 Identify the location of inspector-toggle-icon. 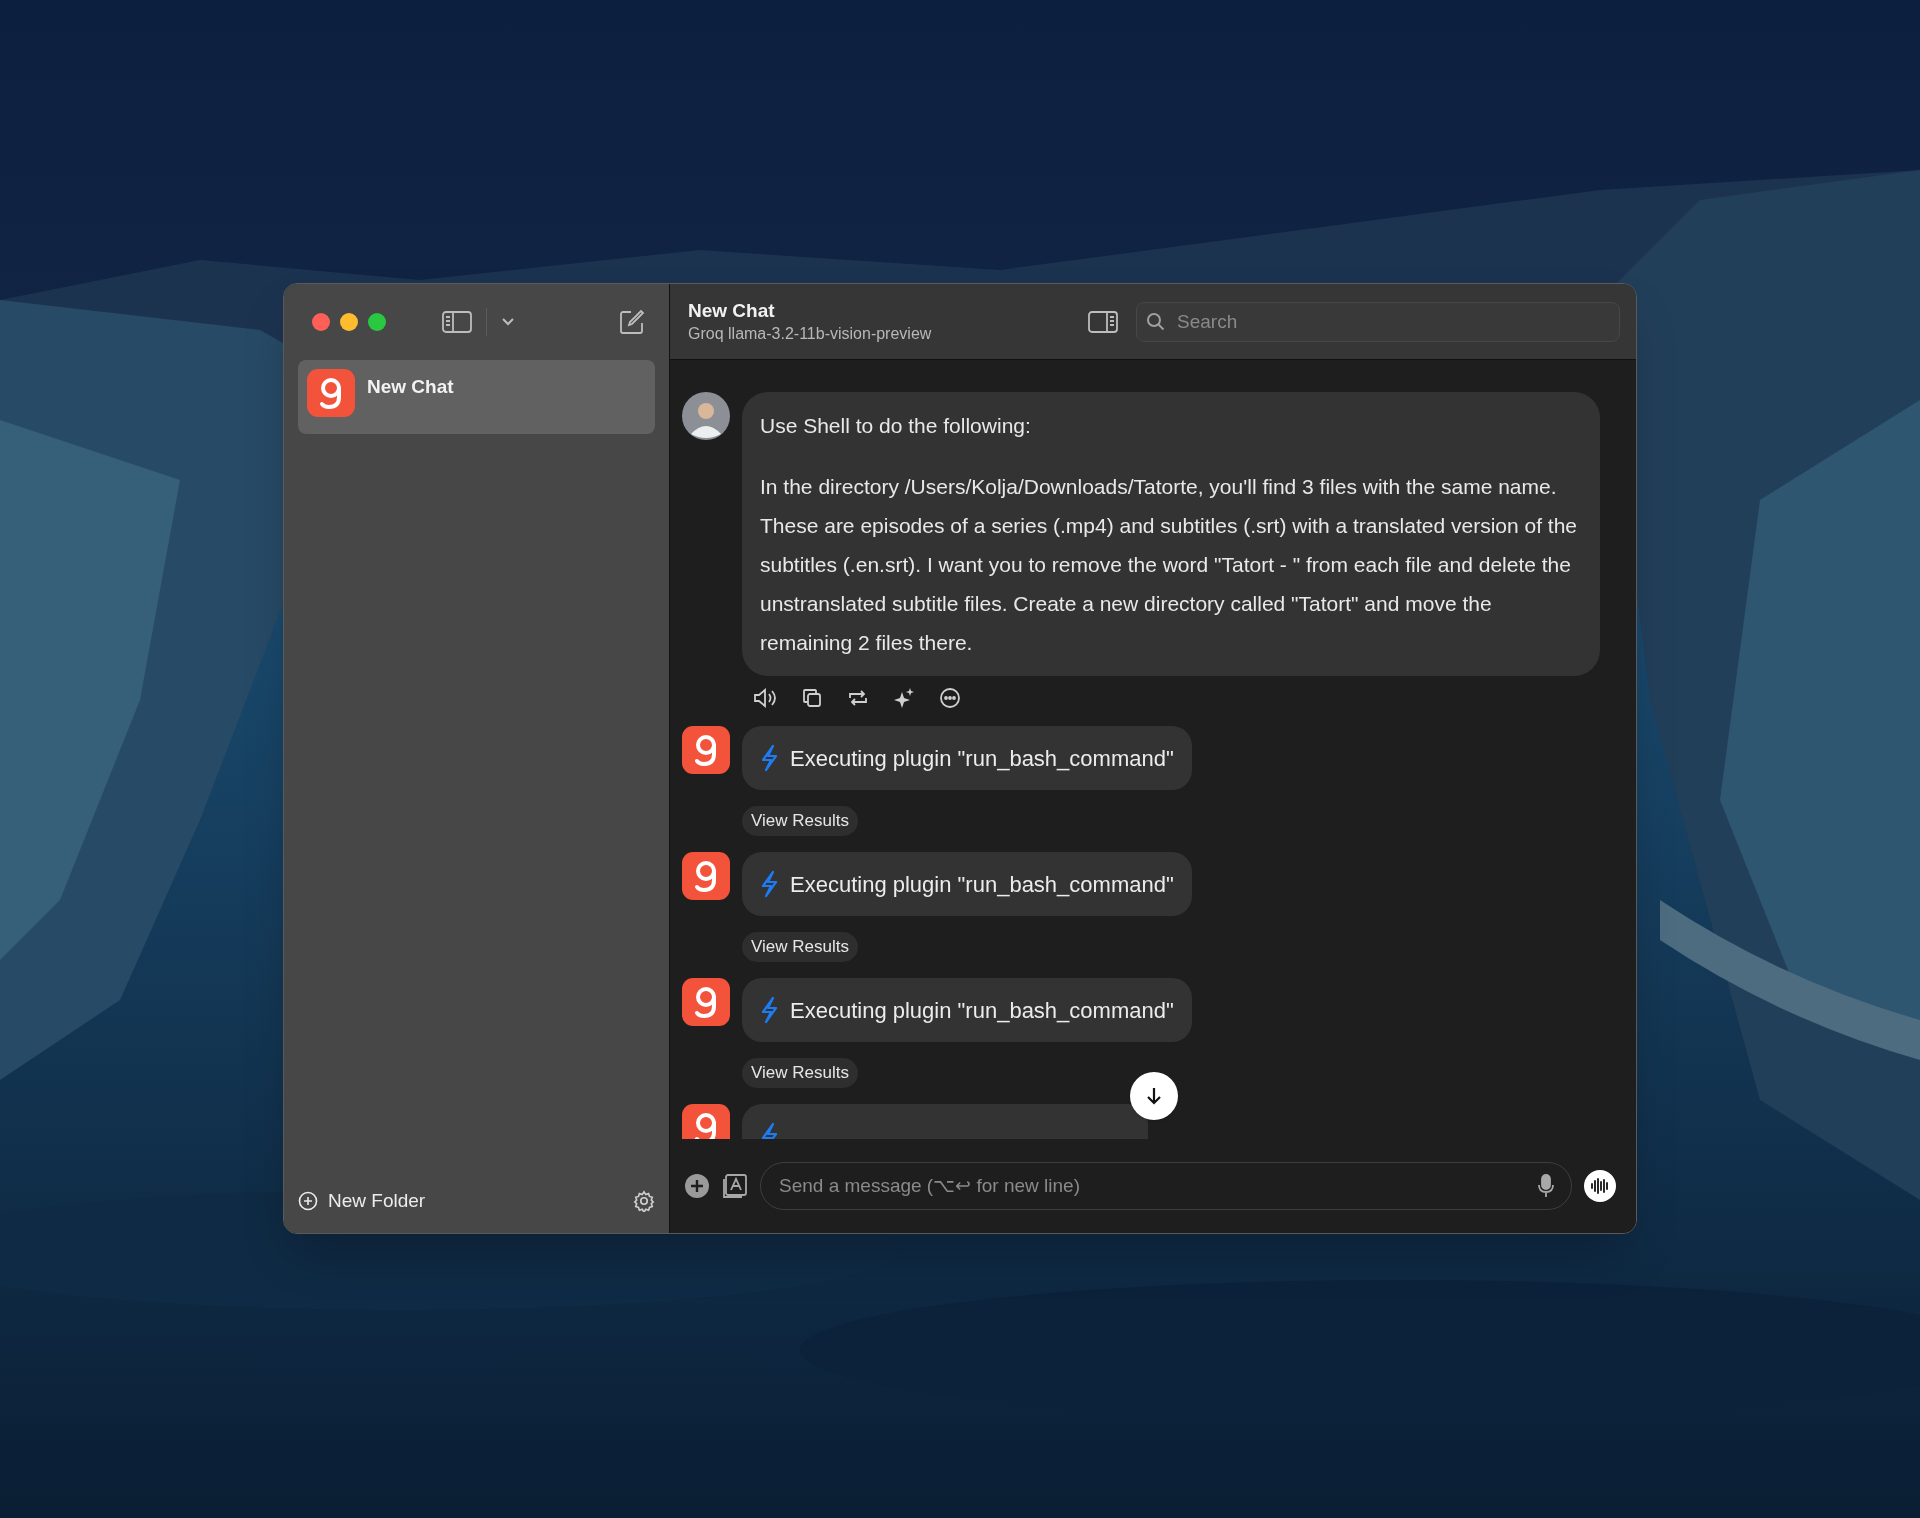
(1103, 321).